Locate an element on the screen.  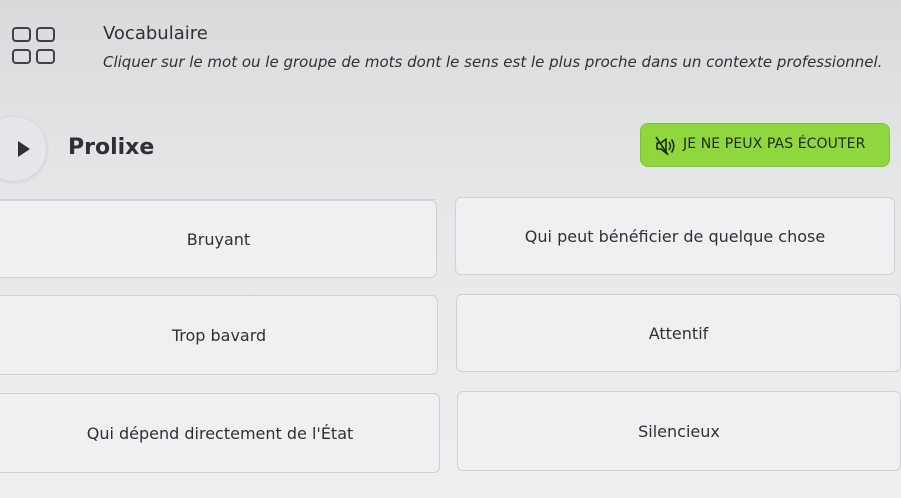
speaker-muted-icon is located at coordinates (665, 146).